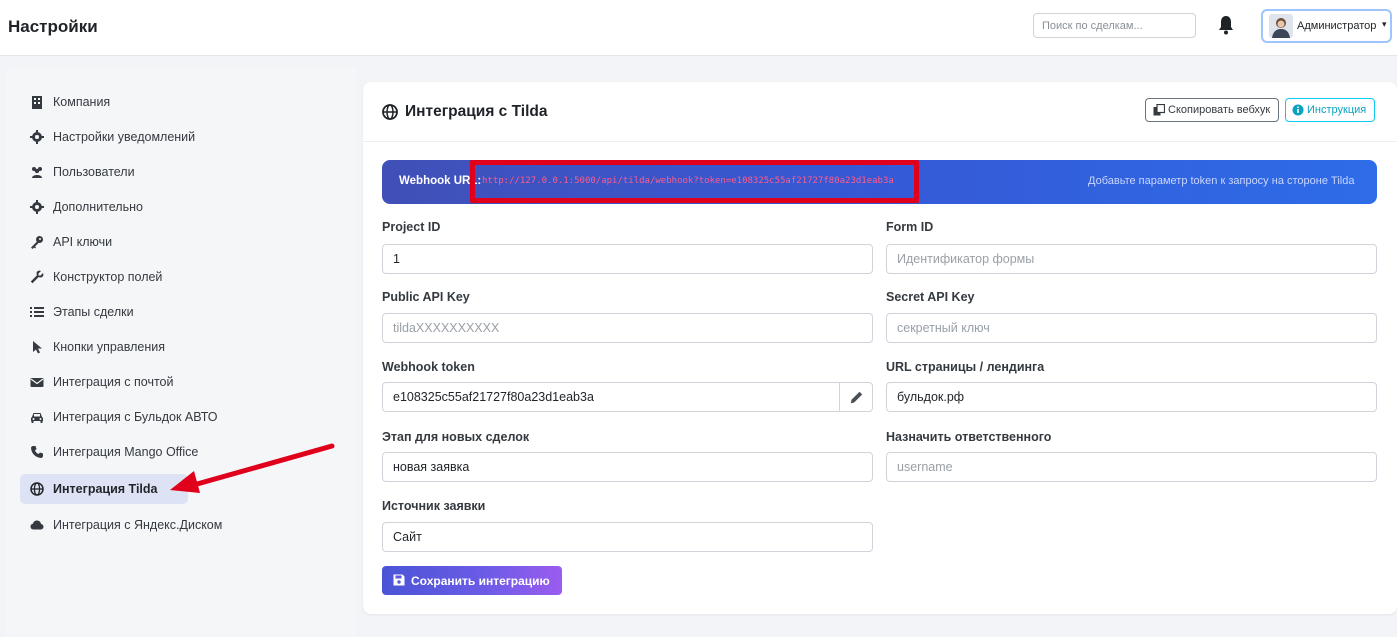  I want to click on pencil-icon, so click(856, 397).